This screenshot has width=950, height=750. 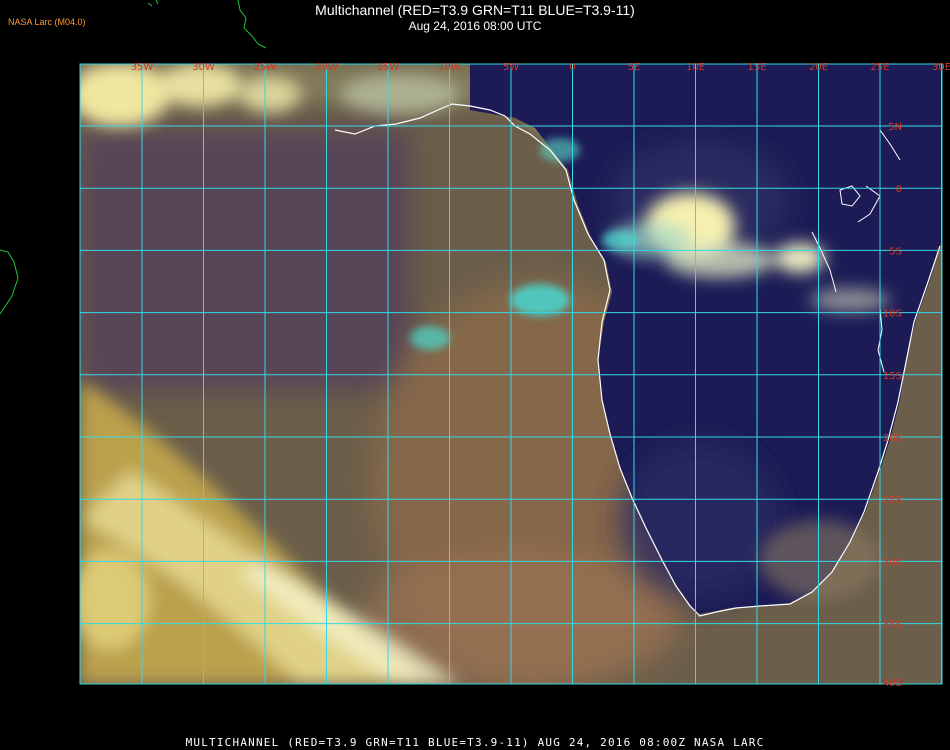 I want to click on longitude-label: 0, so click(x=572, y=67).